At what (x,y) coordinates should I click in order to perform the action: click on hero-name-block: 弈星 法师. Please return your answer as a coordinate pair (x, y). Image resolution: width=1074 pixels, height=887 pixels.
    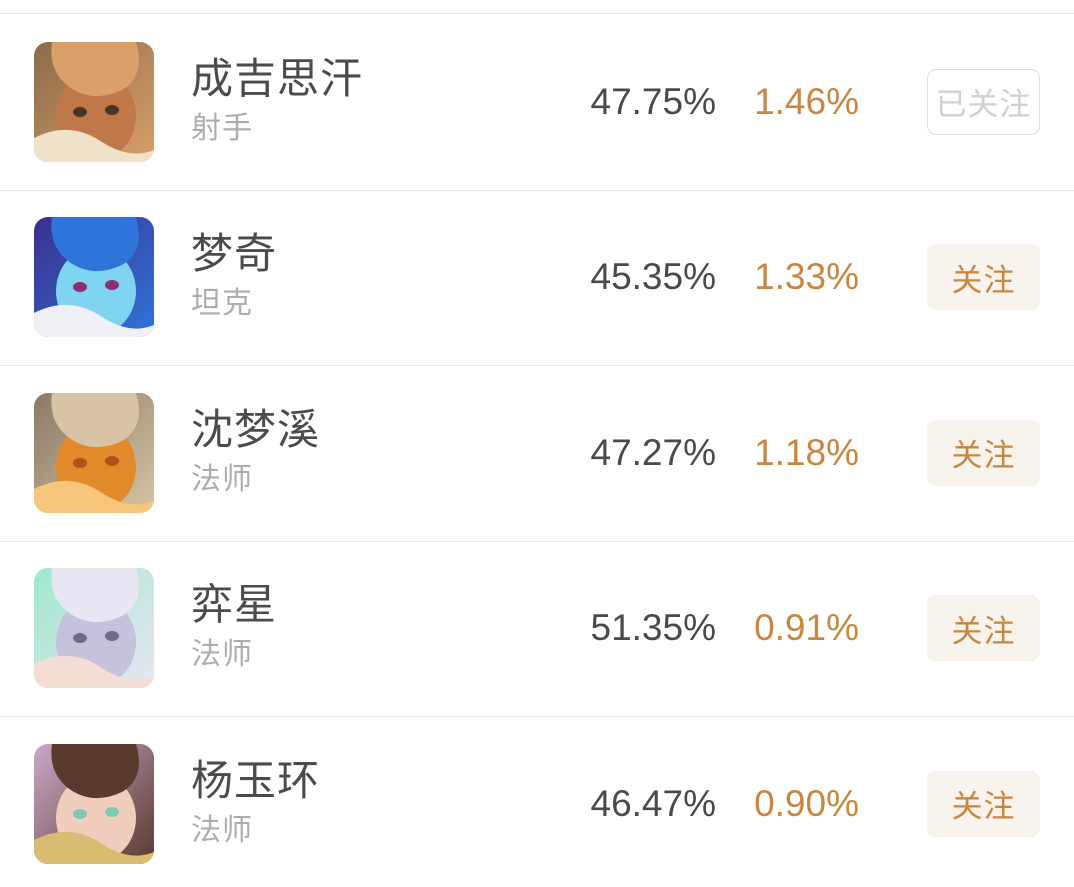
    Looking at the image, I should click on (381, 628).